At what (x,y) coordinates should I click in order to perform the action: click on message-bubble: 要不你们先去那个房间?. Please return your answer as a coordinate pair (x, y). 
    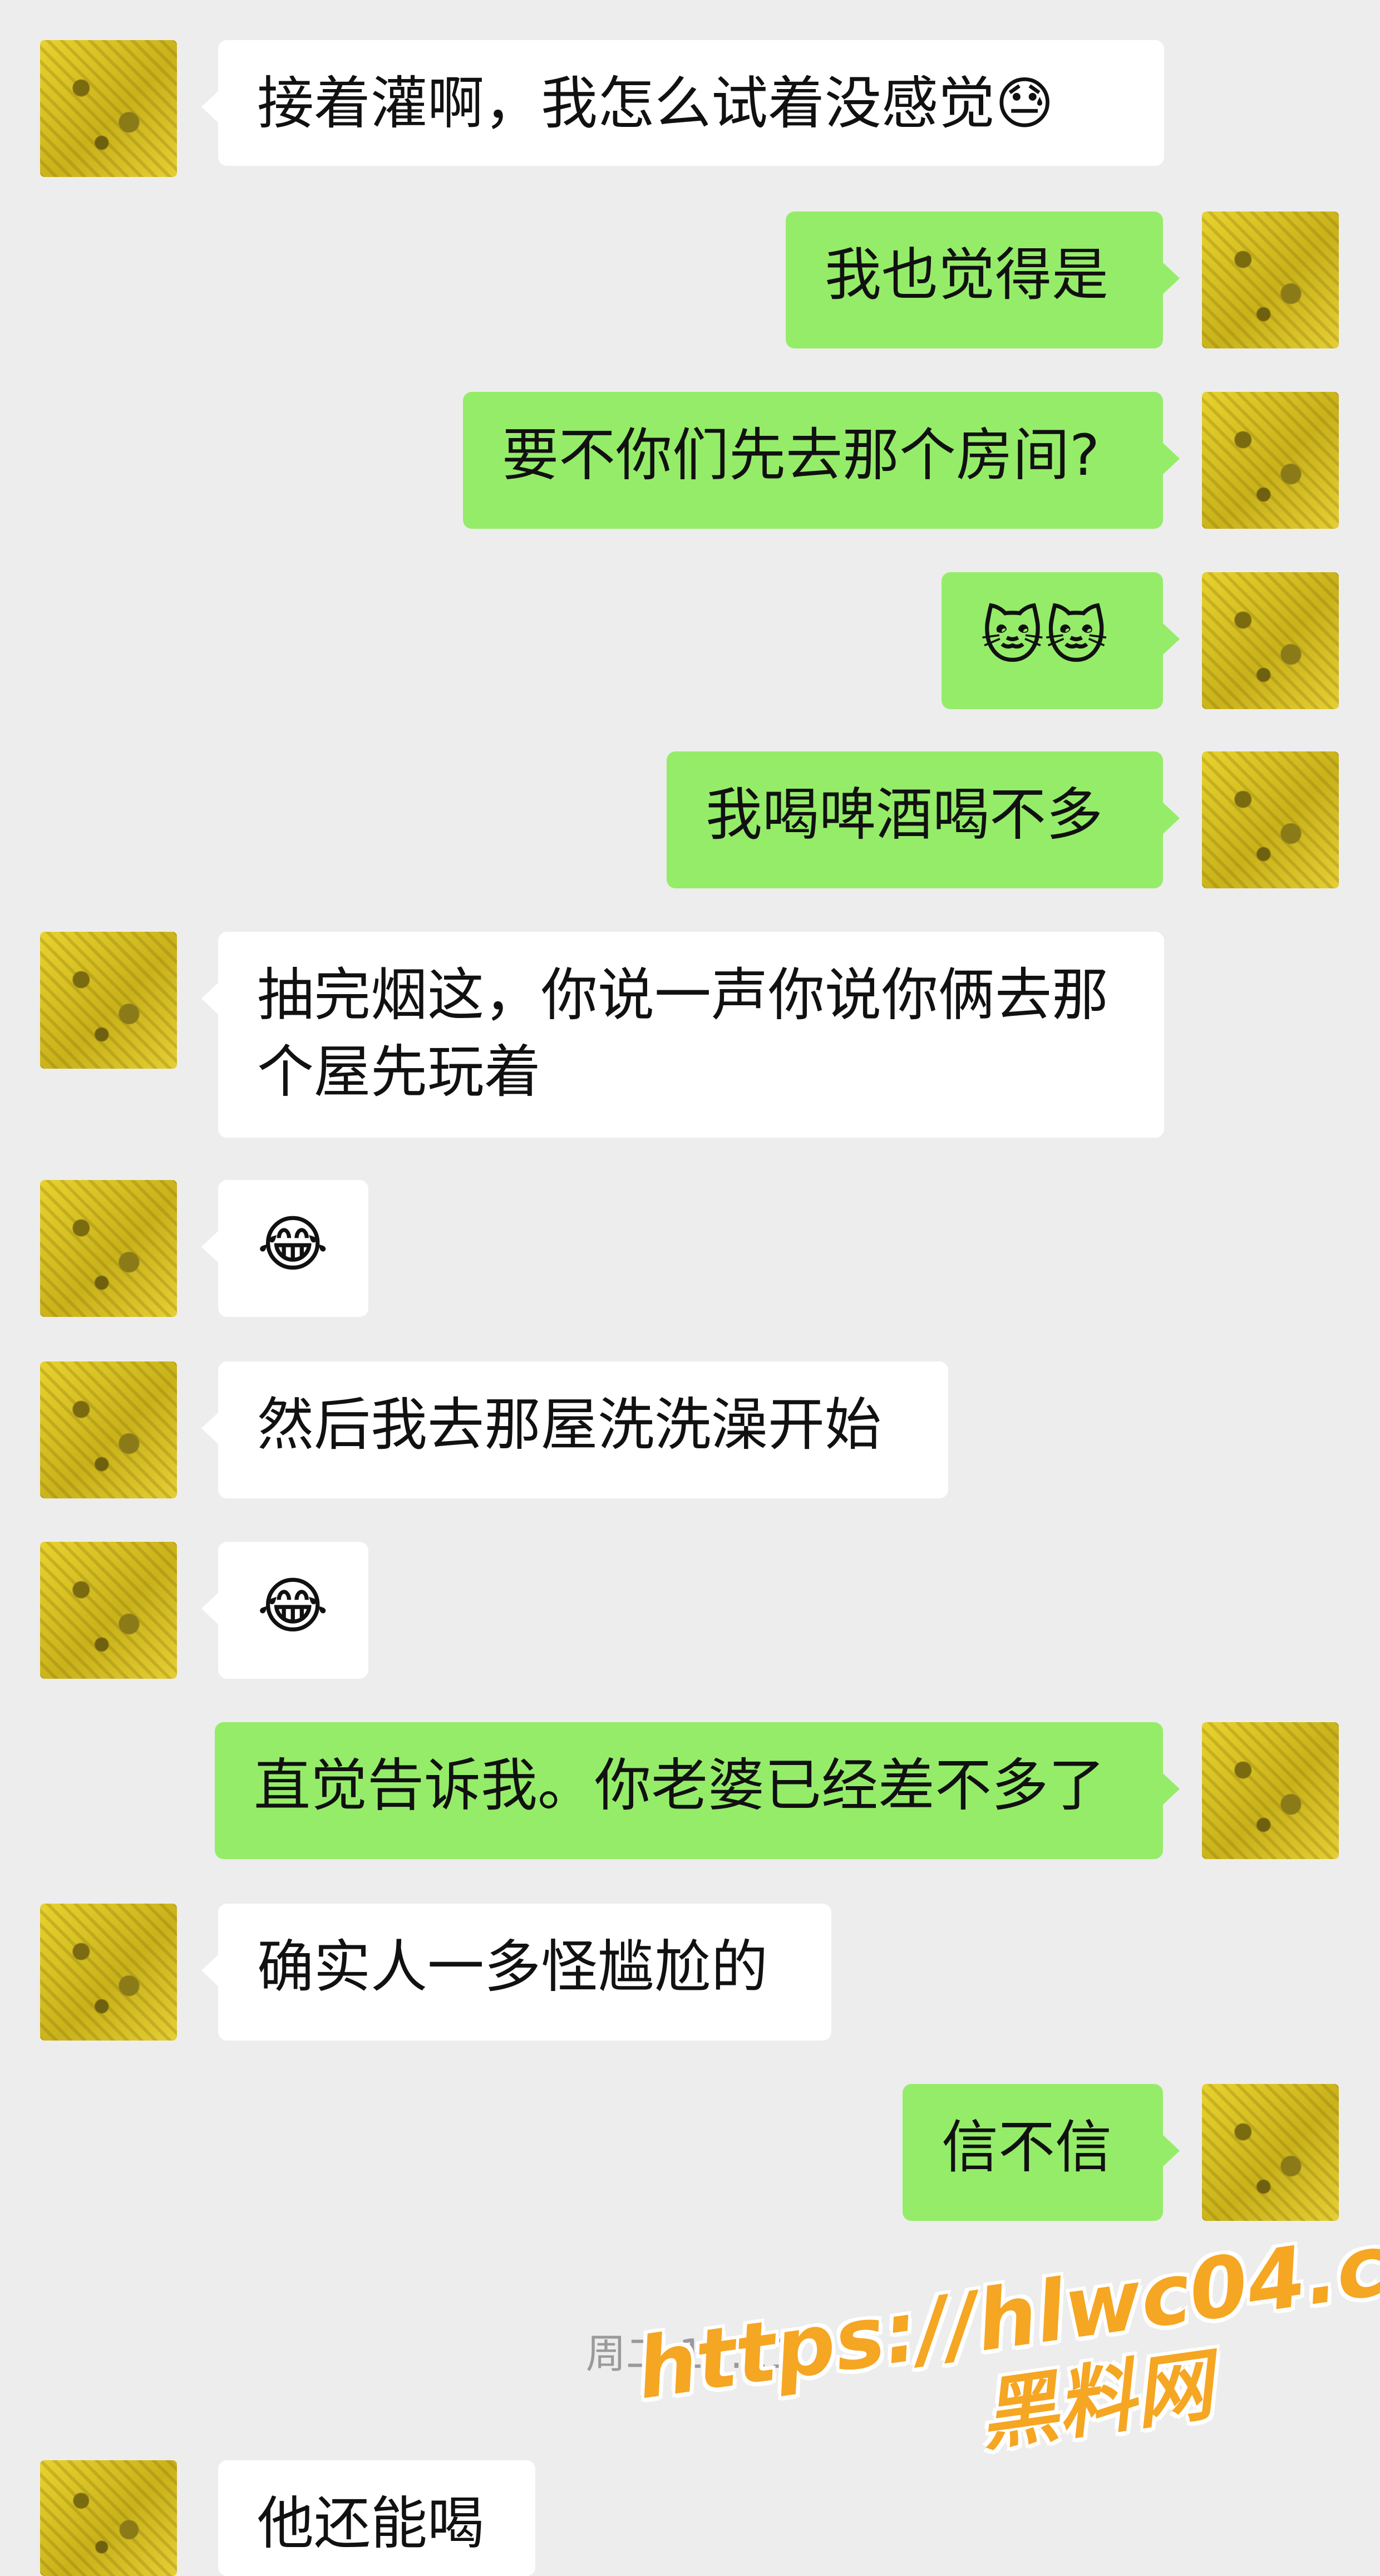
    Looking at the image, I should click on (821, 460).